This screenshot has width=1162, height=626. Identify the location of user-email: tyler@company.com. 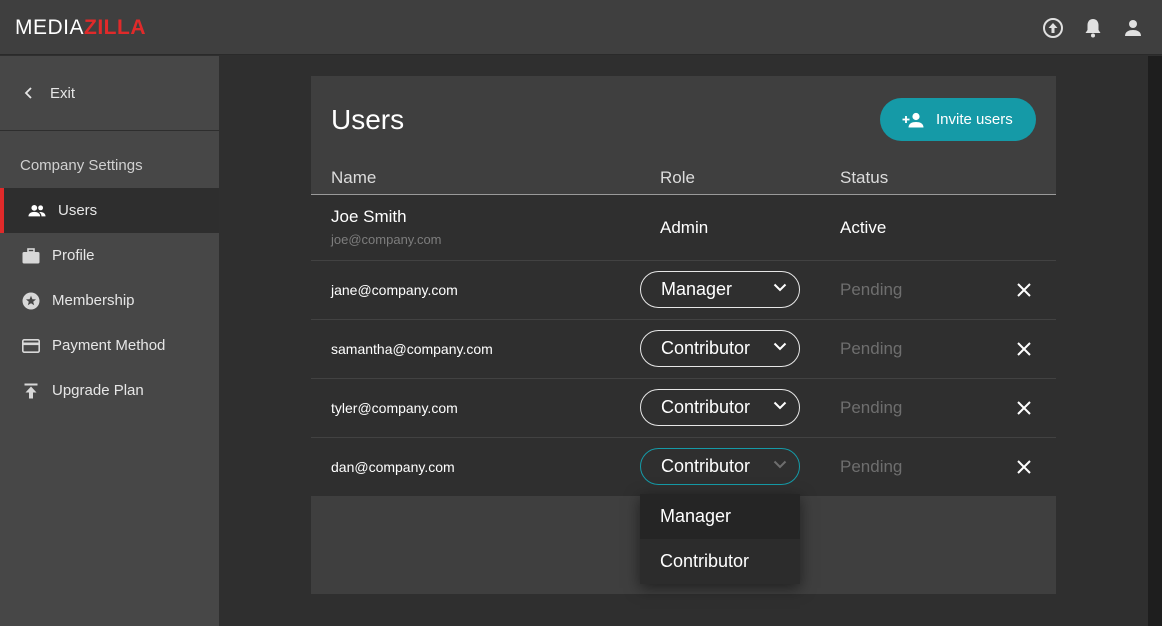
(394, 408).